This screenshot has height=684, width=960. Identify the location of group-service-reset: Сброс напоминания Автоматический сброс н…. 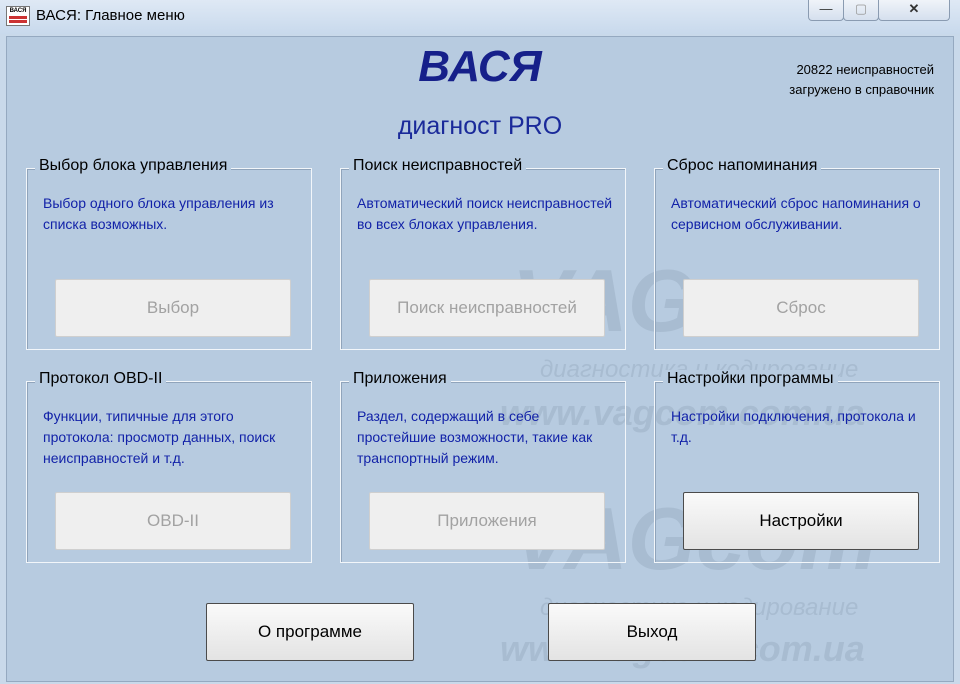
(797, 253).